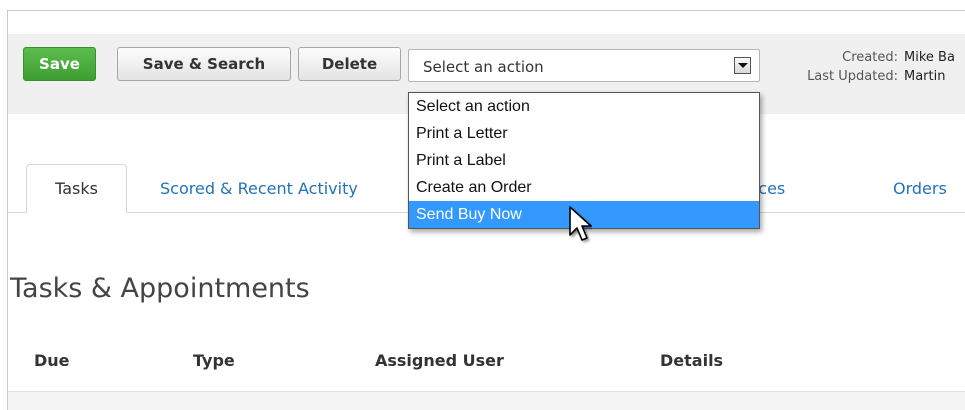 This screenshot has width=965, height=410. What do you see at coordinates (584, 133) in the screenshot?
I see `action-option-print-letter: Print a Letter` at bounding box center [584, 133].